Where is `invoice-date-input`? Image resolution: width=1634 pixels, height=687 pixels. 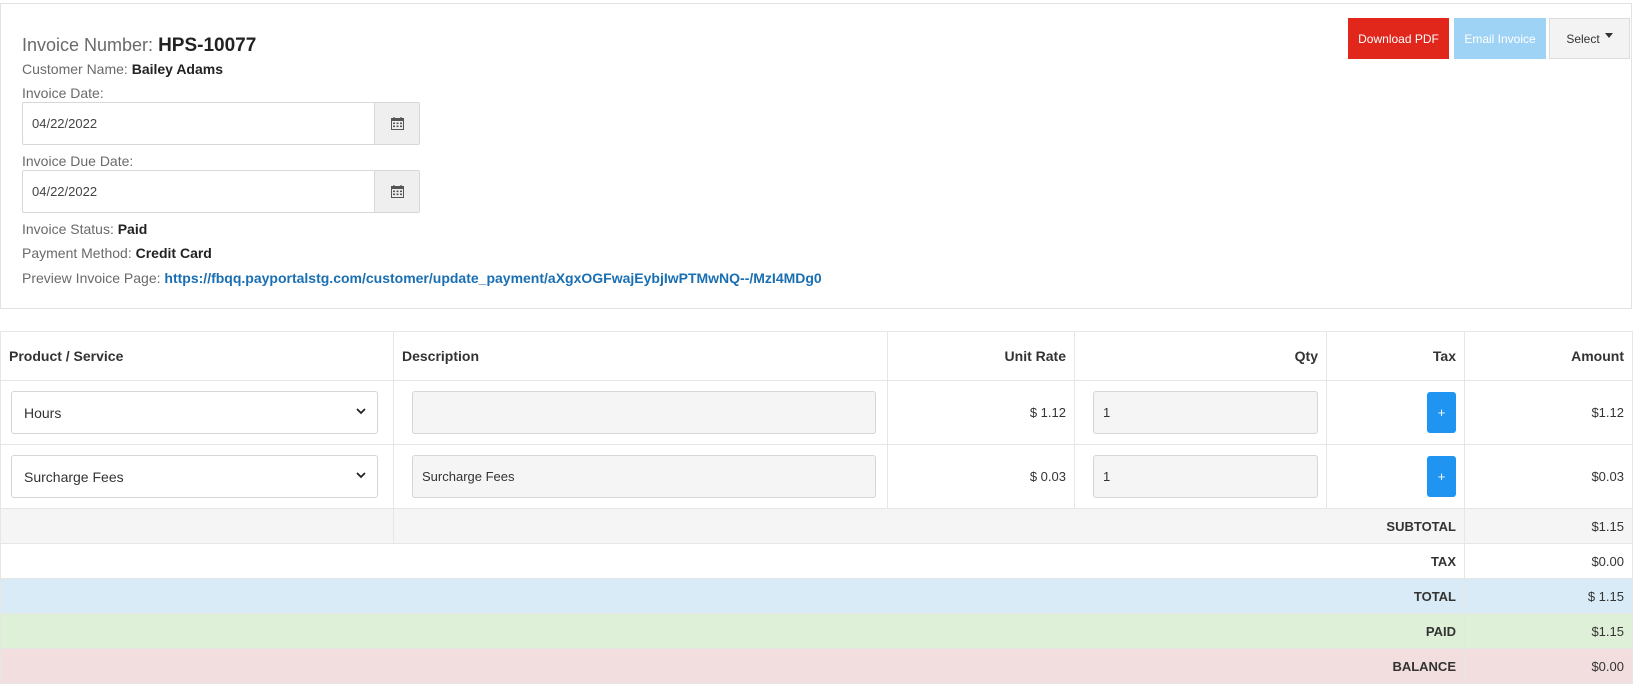
invoice-date-input is located at coordinates (198, 123).